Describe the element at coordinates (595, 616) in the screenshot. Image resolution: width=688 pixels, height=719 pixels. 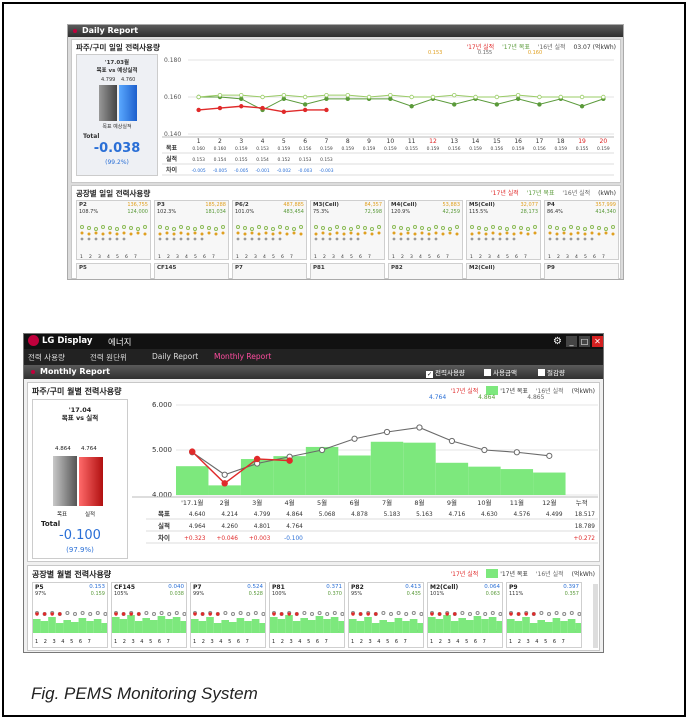
I see `factory-scrollbar` at that location.